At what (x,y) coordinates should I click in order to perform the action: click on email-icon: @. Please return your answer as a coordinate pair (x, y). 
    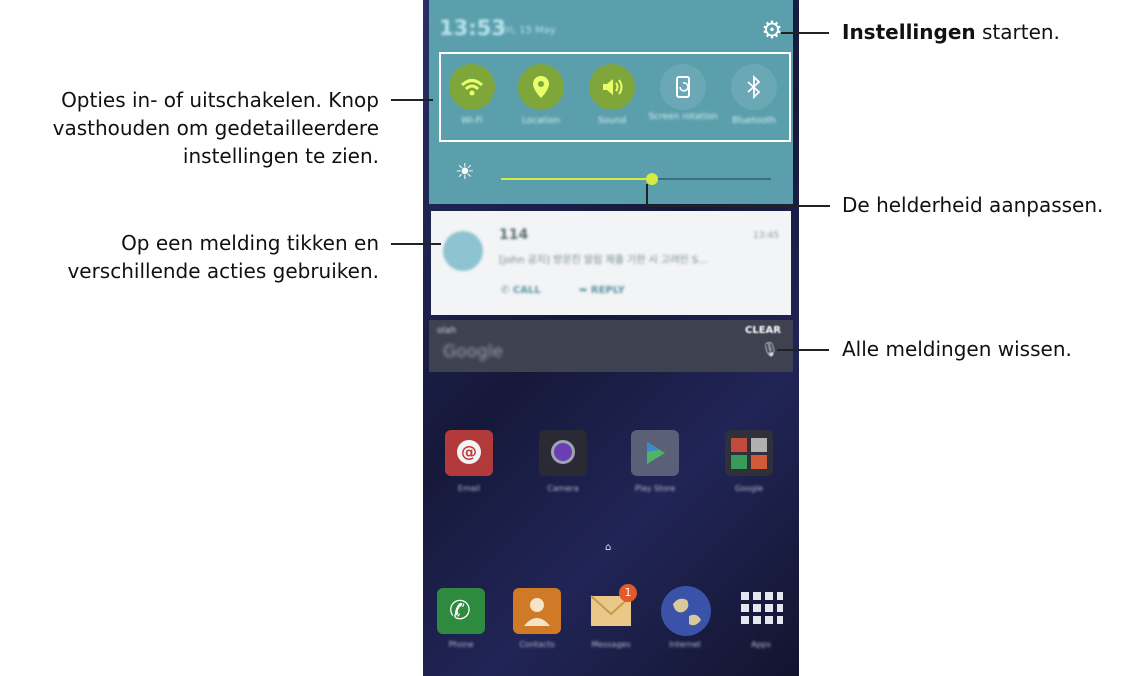
    Looking at the image, I should click on (469, 452).